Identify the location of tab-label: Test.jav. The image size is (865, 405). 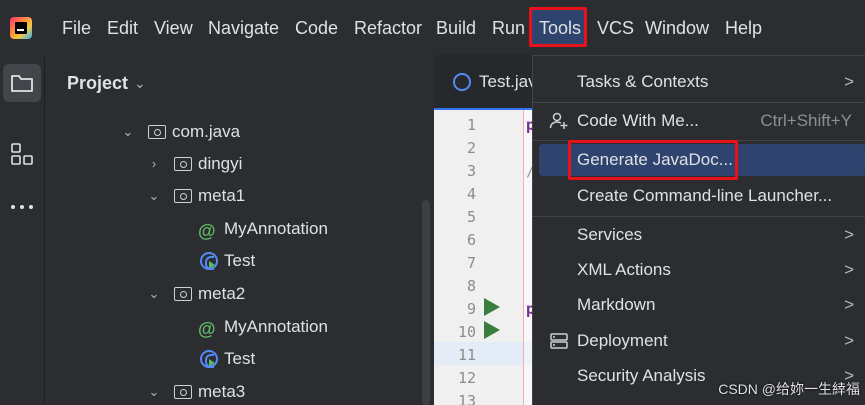
(508, 81).